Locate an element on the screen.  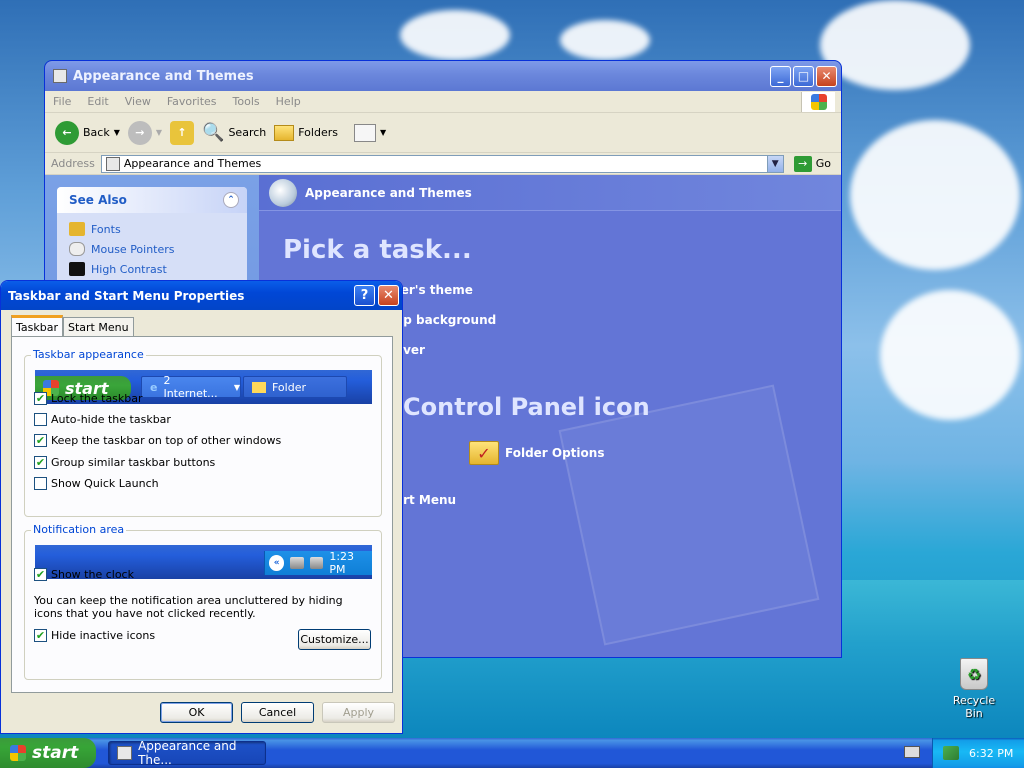
cancel-button: Cancel is located at coordinates (277, 712).